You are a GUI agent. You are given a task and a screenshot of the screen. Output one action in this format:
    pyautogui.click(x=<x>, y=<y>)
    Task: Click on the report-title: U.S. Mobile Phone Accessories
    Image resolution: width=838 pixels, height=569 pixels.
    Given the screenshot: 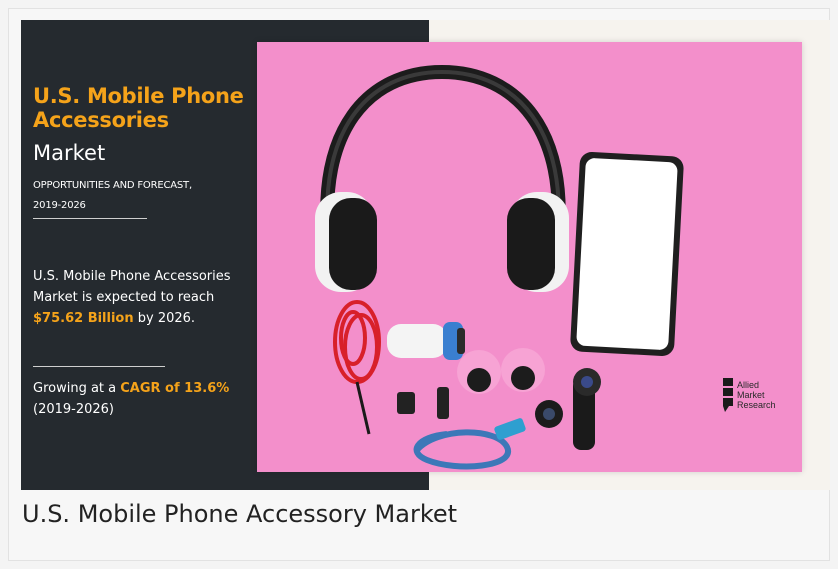 What is the action you would take?
    pyautogui.click(x=148, y=108)
    